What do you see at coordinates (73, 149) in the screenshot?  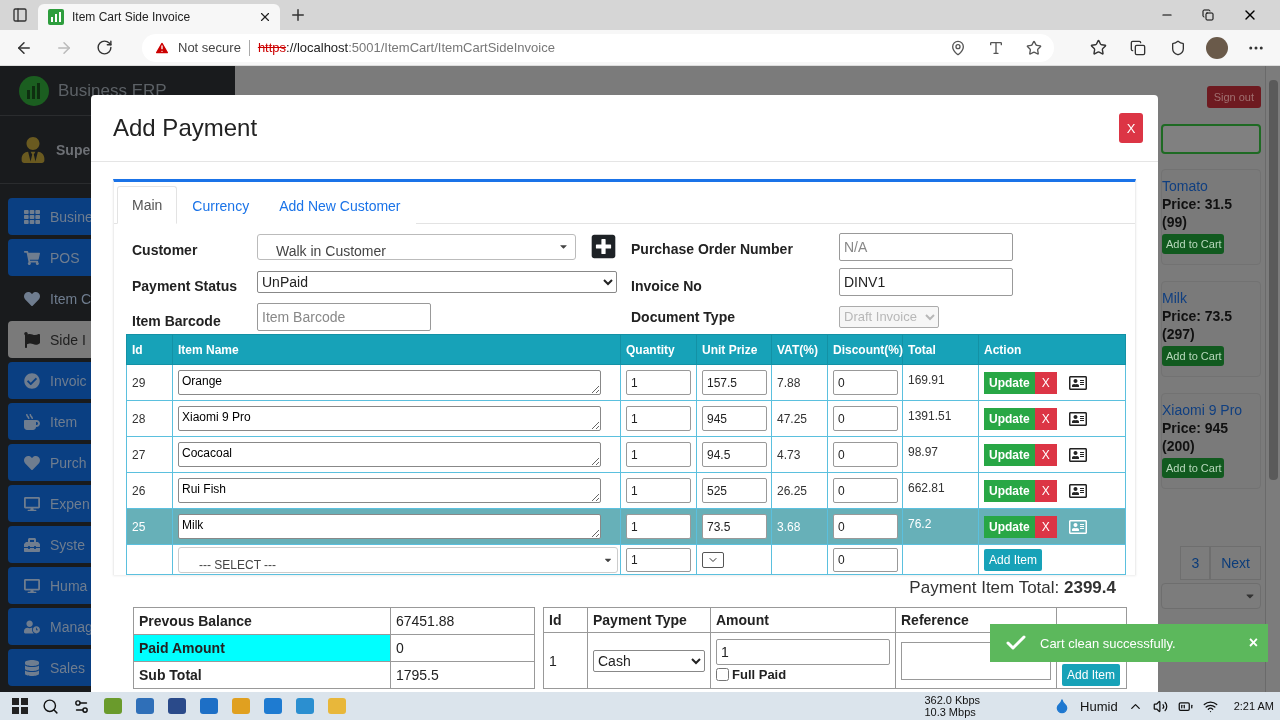 I see `user-name: Supe` at bounding box center [73, 149].